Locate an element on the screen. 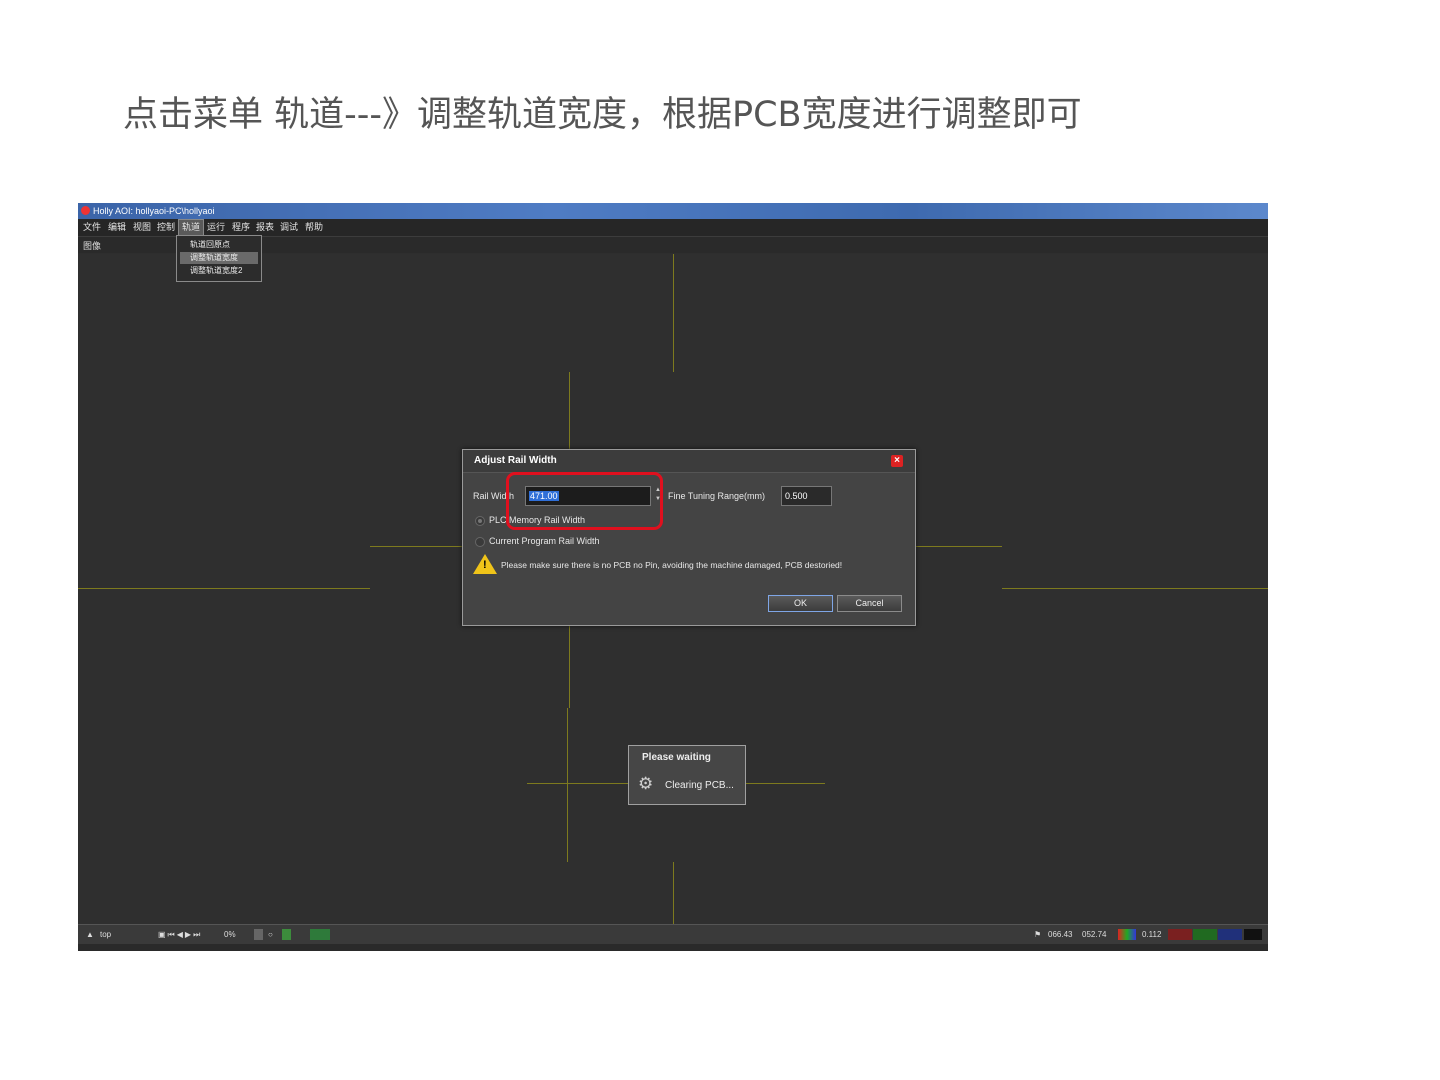 The width and height of the screenshot is (1440, 1080). view-label: top is located at coordinates (106, 934).